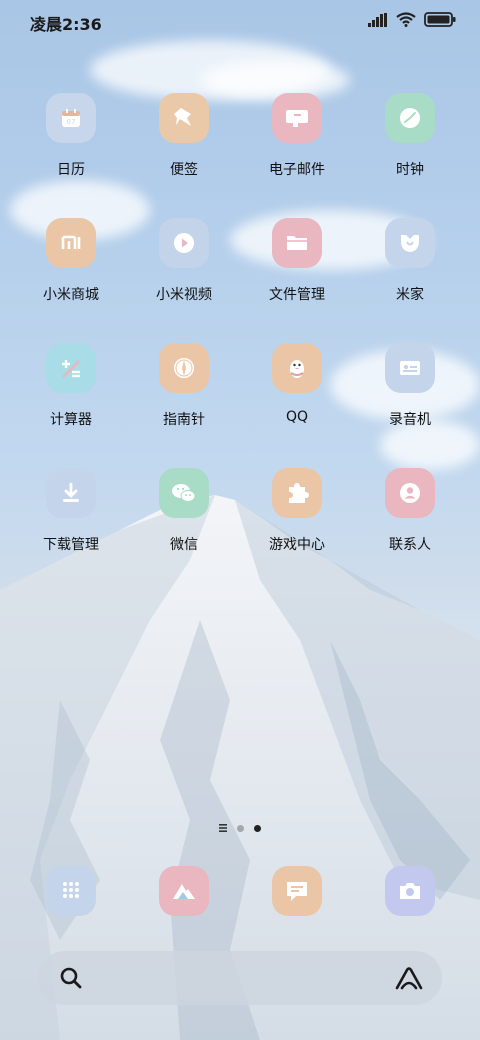 The image size is (480, 1040). What do you see at coordinates (406, 19) in the screenshot?
I see `wifi-icon` at bounding box center [406, 19].